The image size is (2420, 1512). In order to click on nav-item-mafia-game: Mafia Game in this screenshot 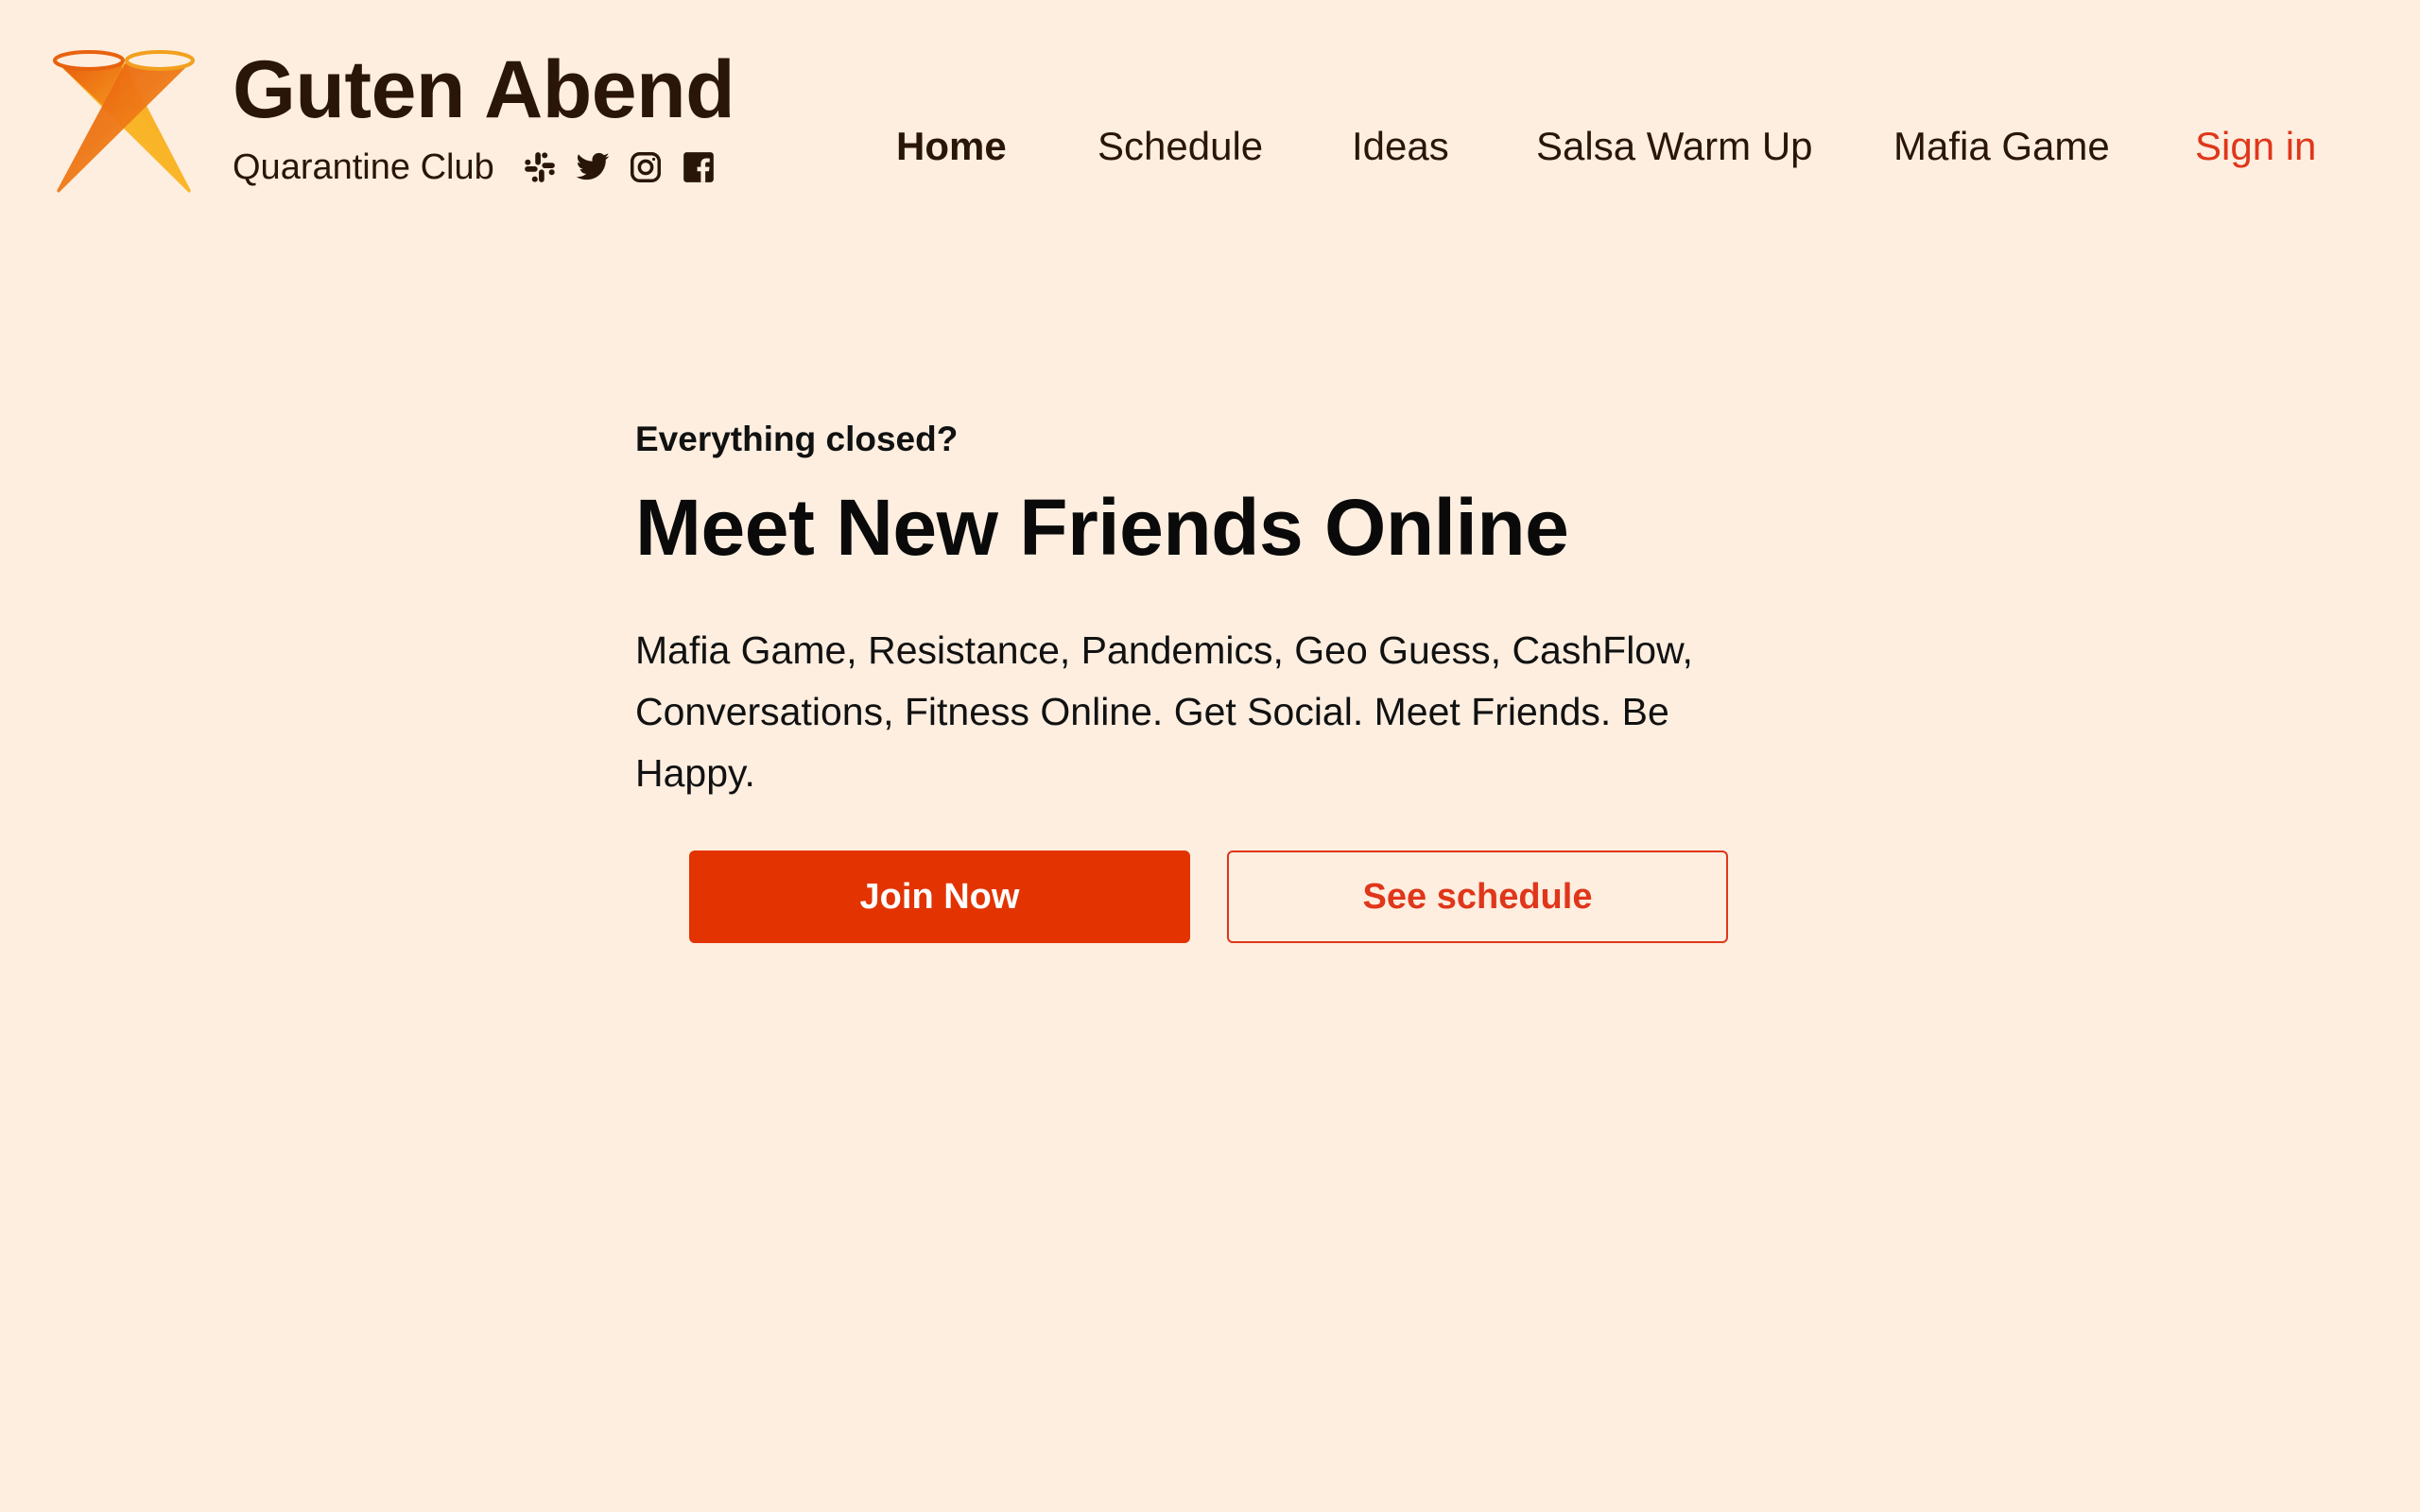, I will do `click(2001, 146)`.